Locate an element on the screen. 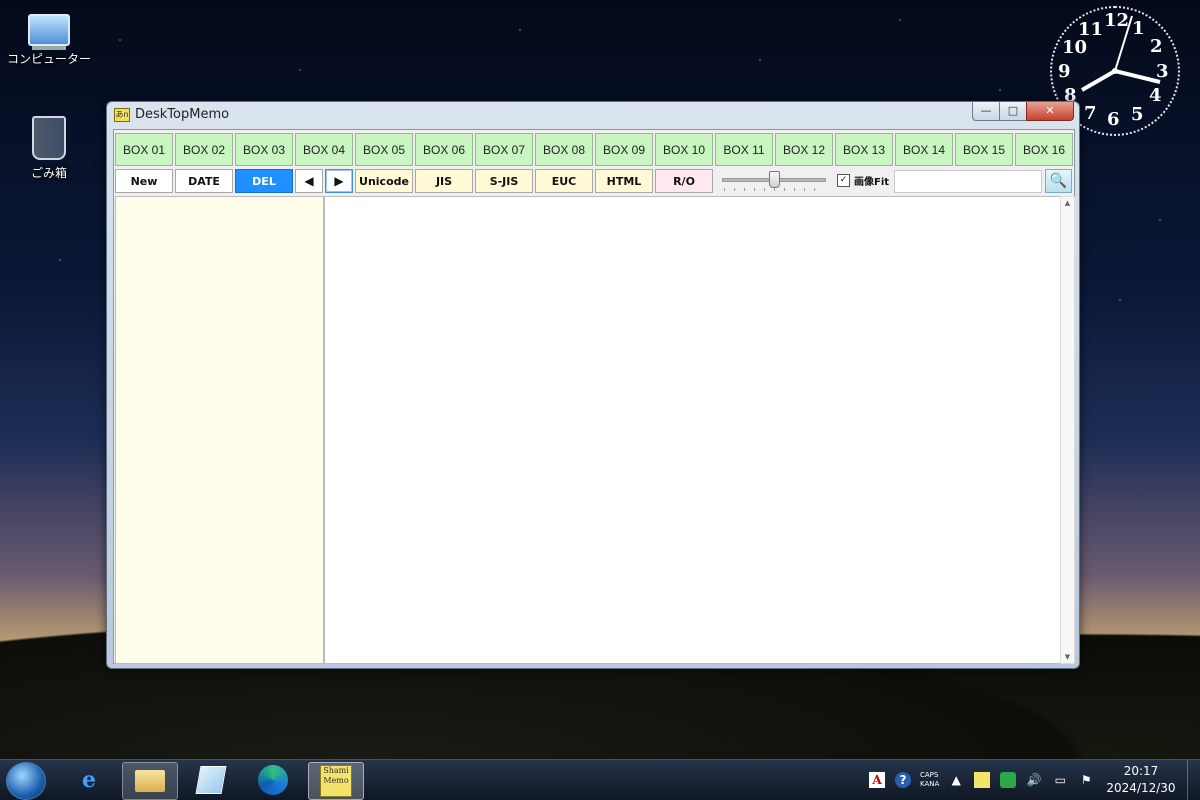 This screenshot has width=1200, height=800. prev-arrow-button: ◀ is located at coordinates (309, 181).